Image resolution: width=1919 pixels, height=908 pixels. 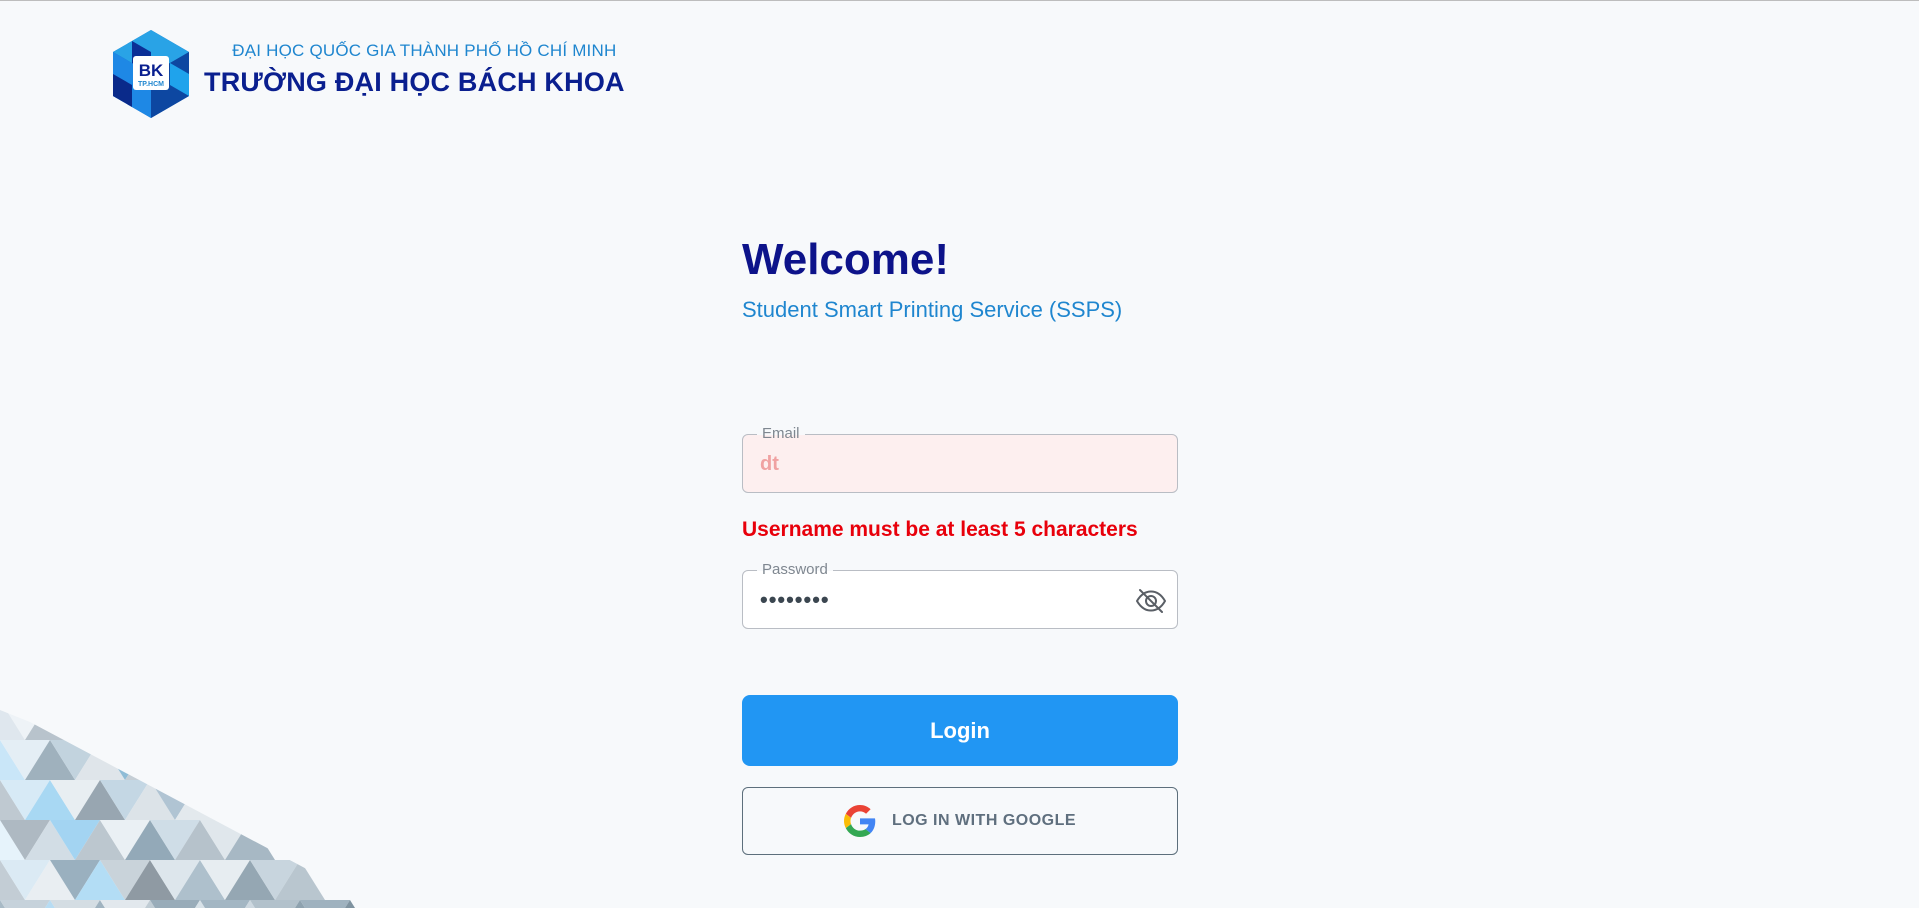 I want to click on password-input: ••••••••, so click(x=795, y=600).